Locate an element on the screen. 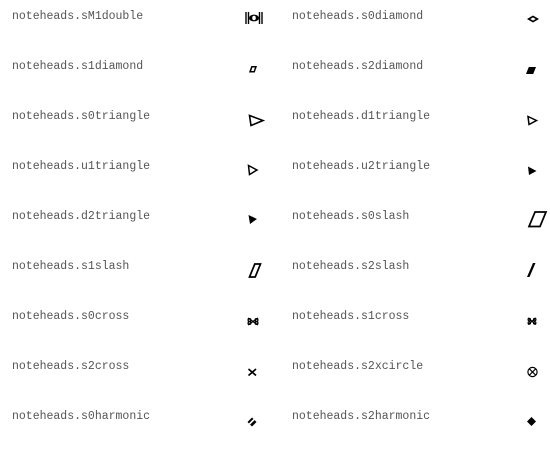 The image size is (550, 450). glyph-name: noteheads.s2harmonic is located at coordinates (361, 416).